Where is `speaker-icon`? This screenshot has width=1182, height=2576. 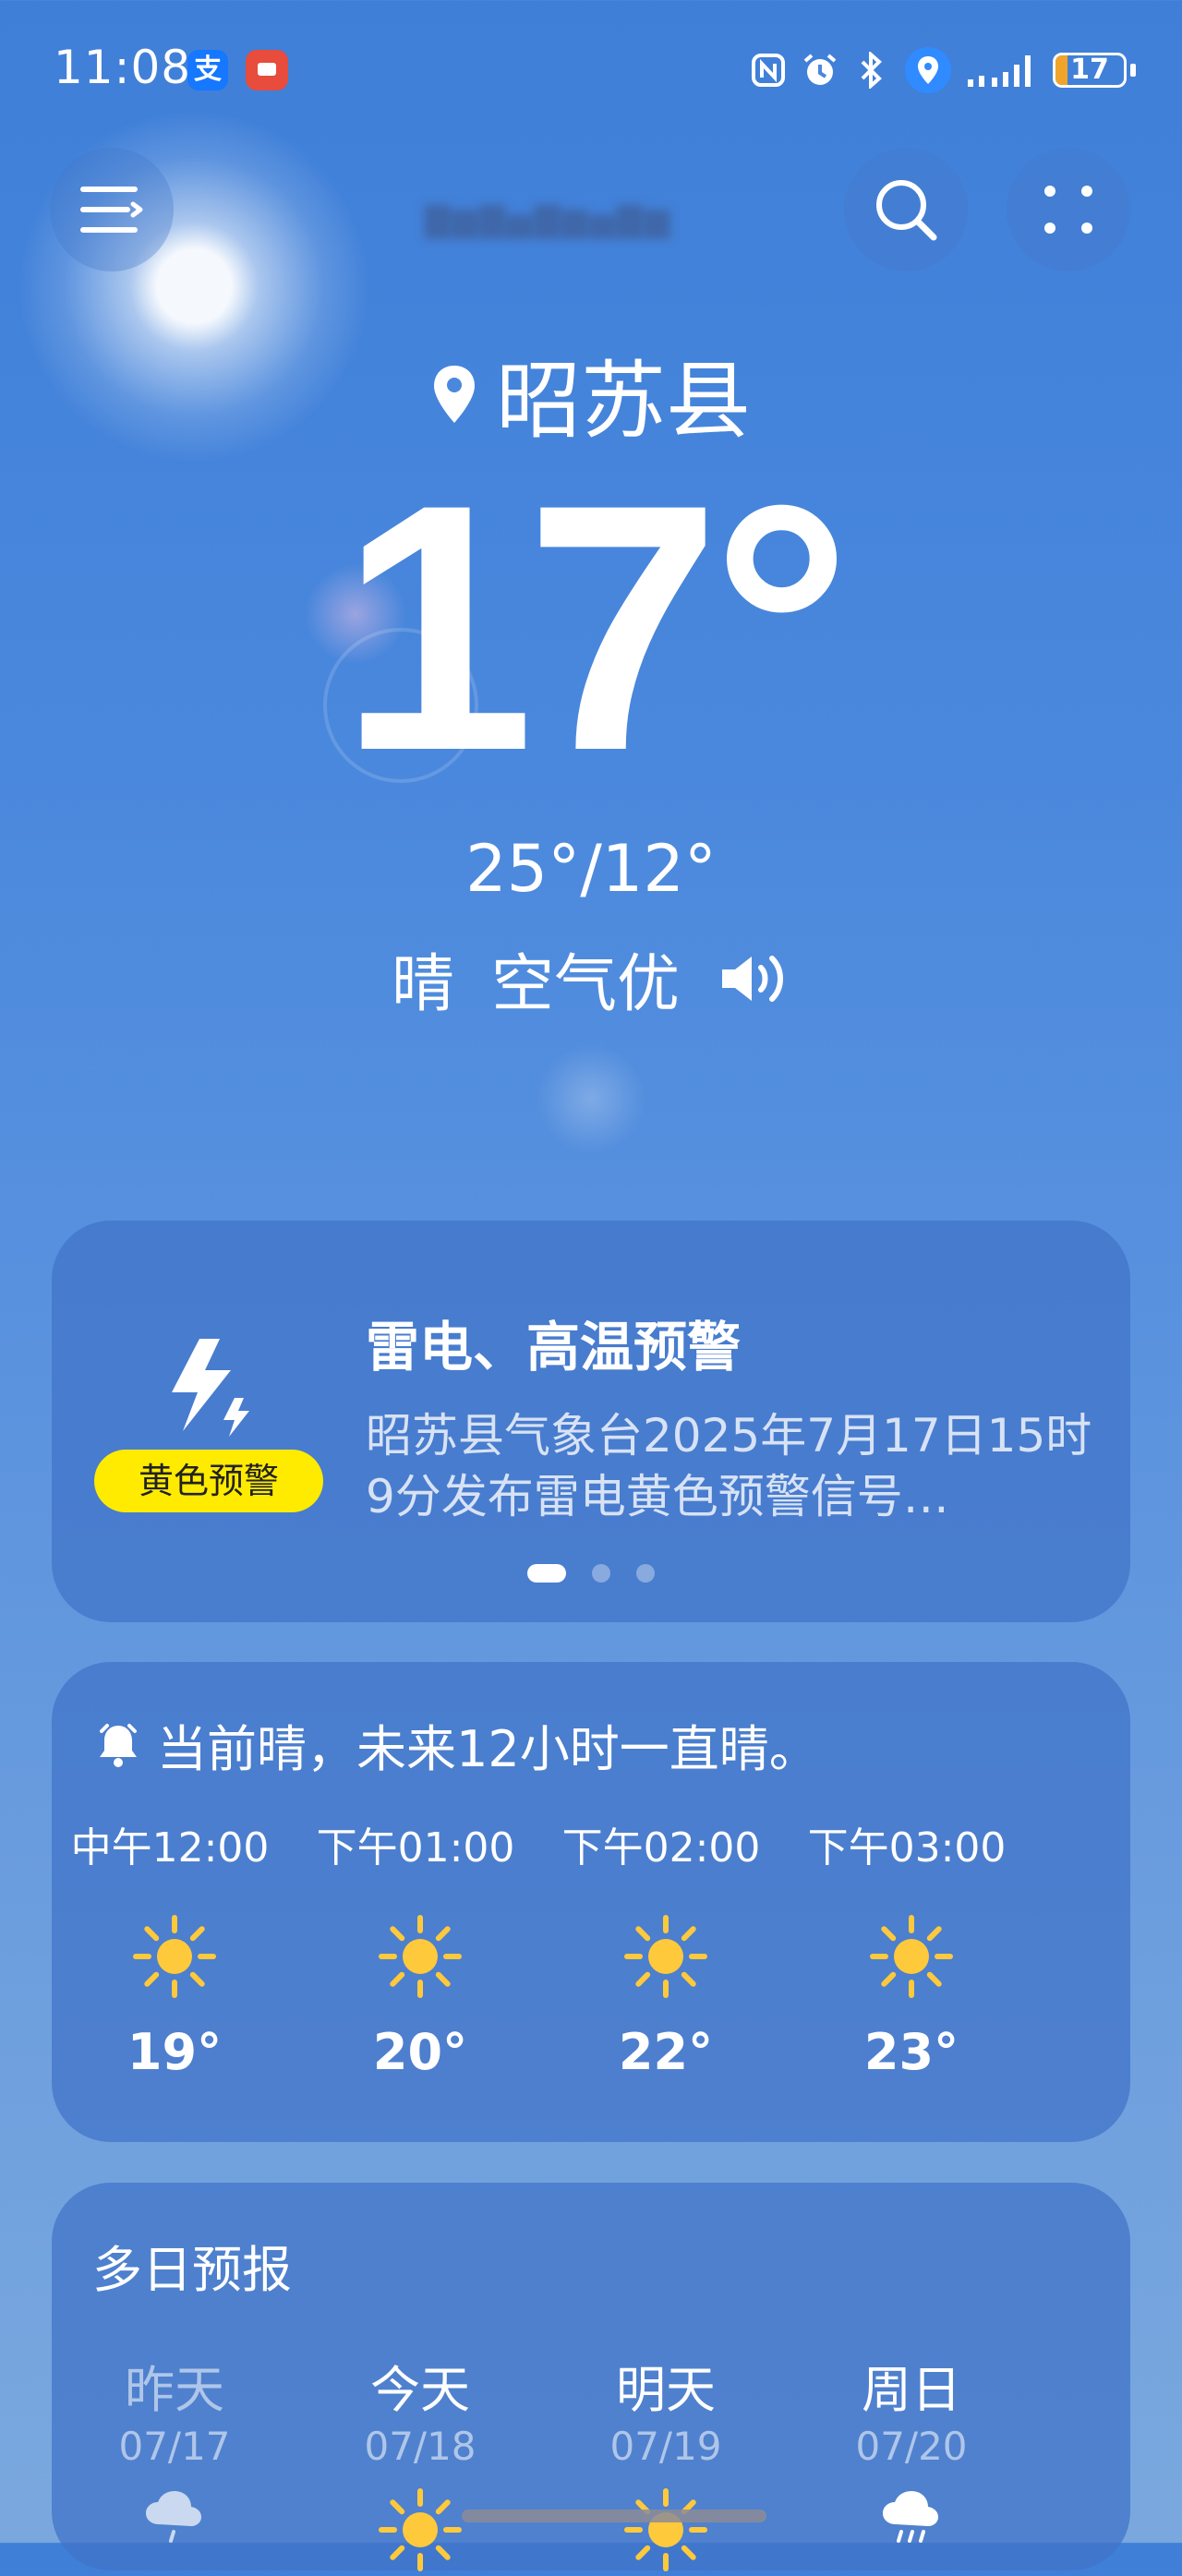
speaker-icon is located at coordinates (753, 978).